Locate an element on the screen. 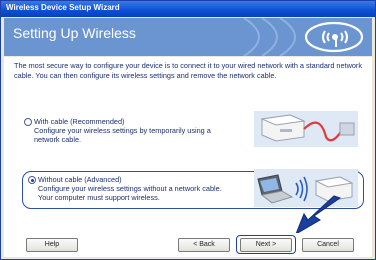 The height and width of the screenshot is (260, 376). wizard-footer: Help < Back Next > Cancel is located at coordinates (188, 245).